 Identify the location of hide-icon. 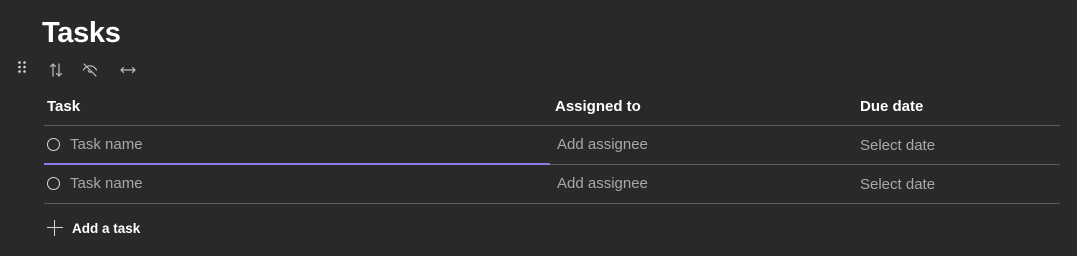
(90, 70).